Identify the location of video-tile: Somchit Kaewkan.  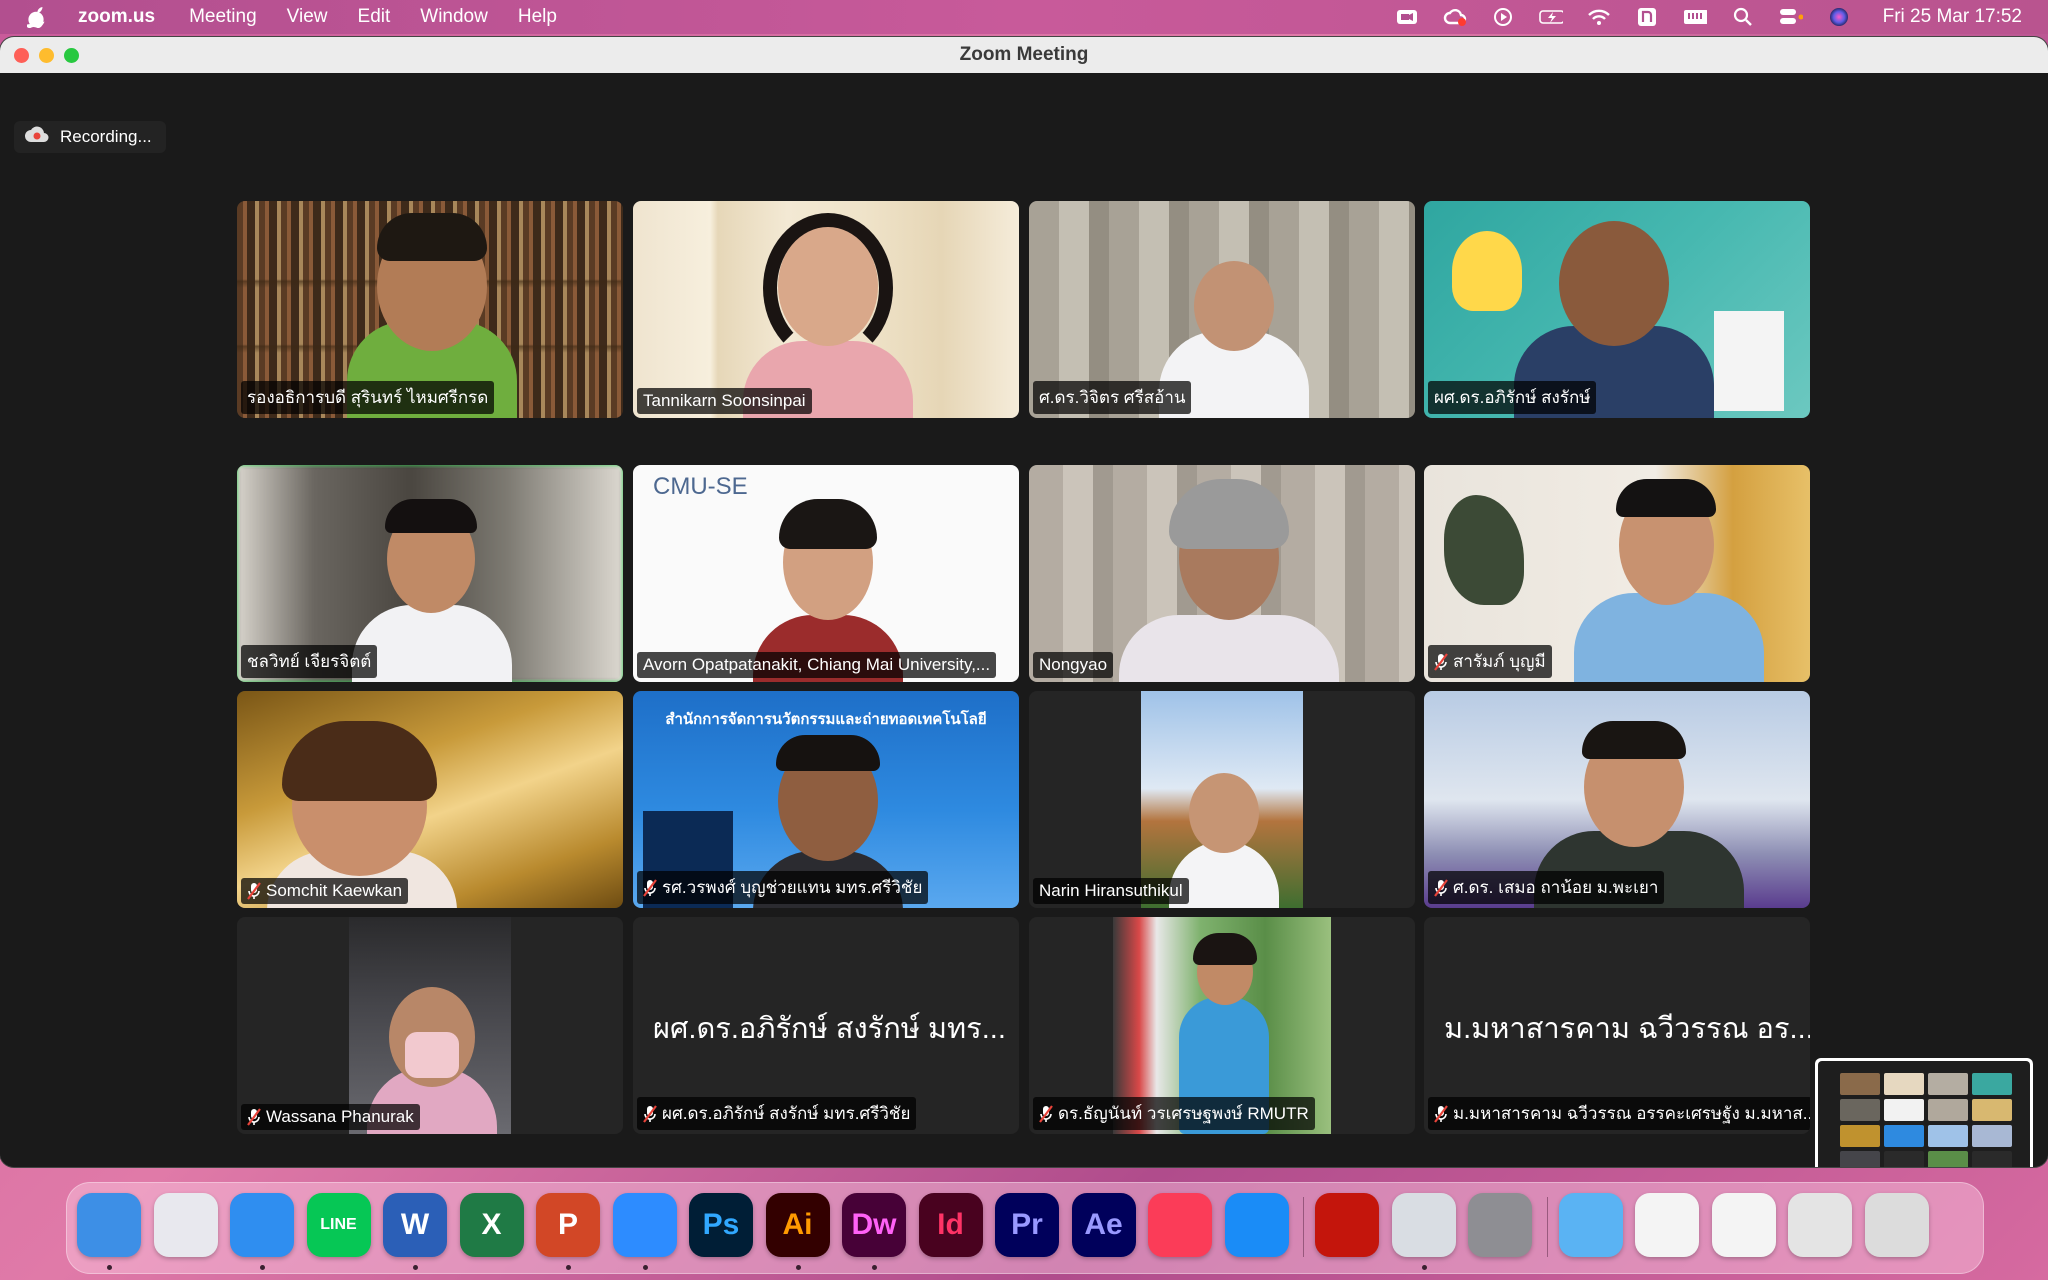
(430, 799).